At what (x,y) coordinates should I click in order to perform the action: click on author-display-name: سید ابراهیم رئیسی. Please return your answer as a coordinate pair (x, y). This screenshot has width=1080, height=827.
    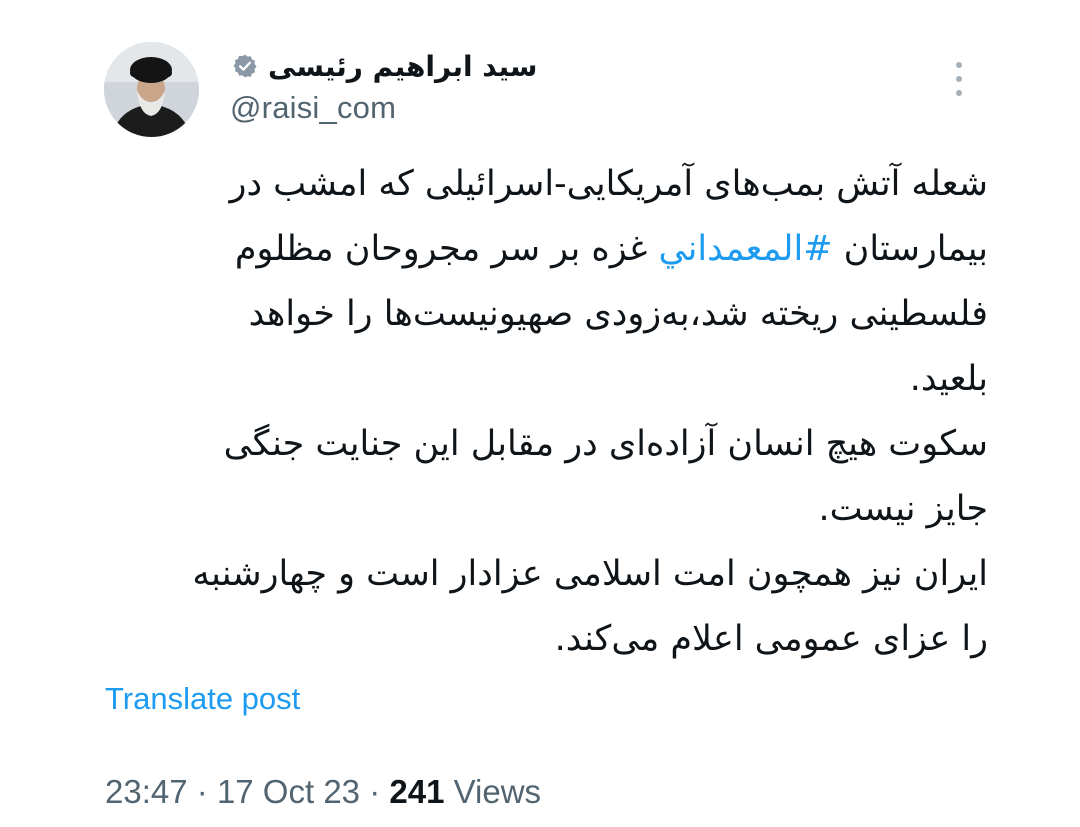
    Looking at the image, I should click on (403, 66).